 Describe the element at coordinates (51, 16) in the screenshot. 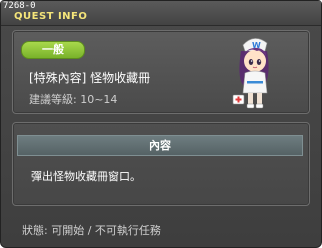

I see `window-title: QUEST INFO` at that location.